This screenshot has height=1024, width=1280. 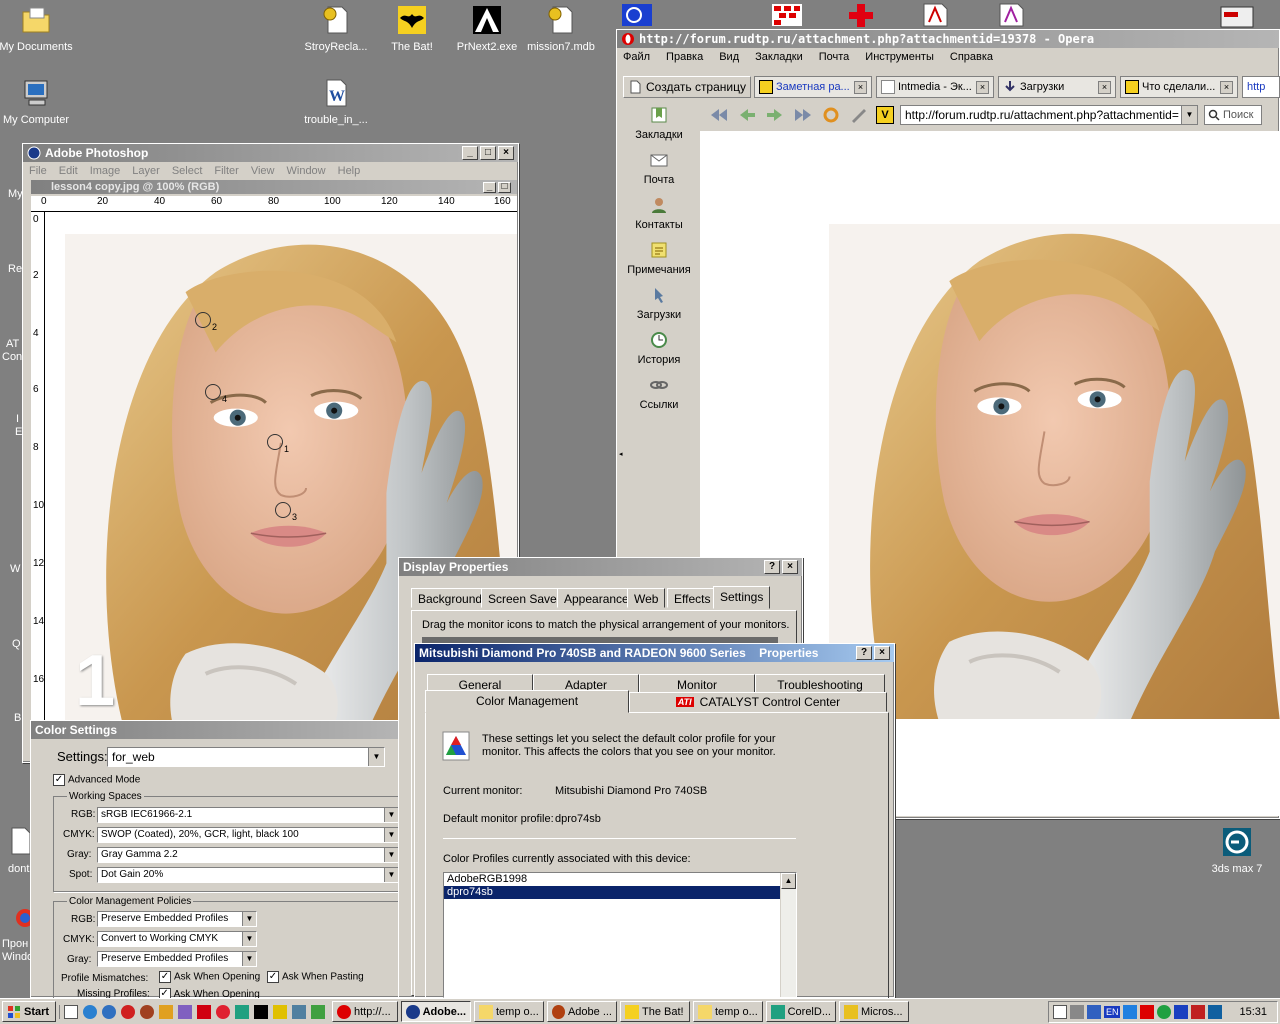 I want to click on rewind-icon, so click(x=719, y=115).